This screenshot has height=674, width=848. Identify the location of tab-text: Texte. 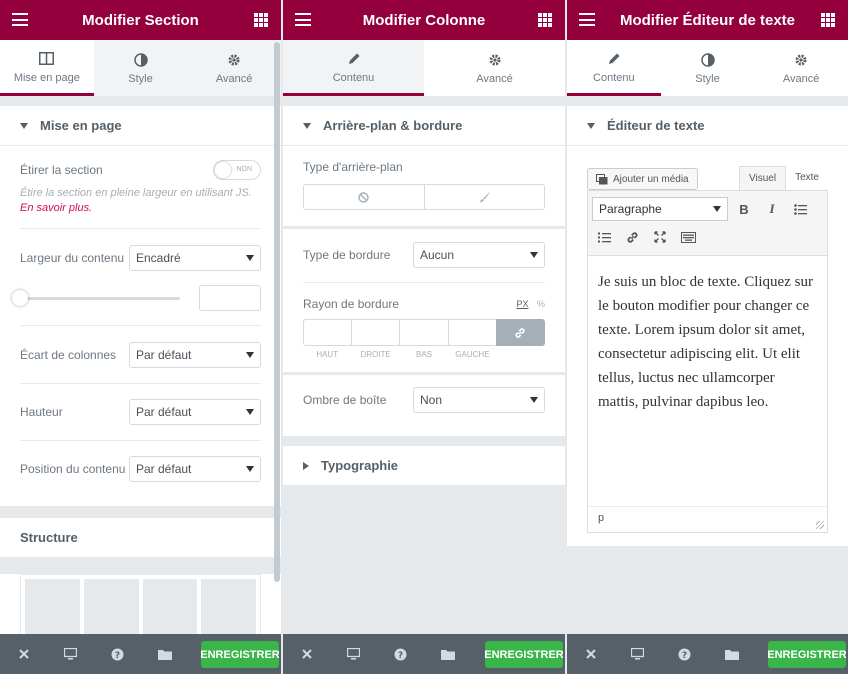
(807, 178).